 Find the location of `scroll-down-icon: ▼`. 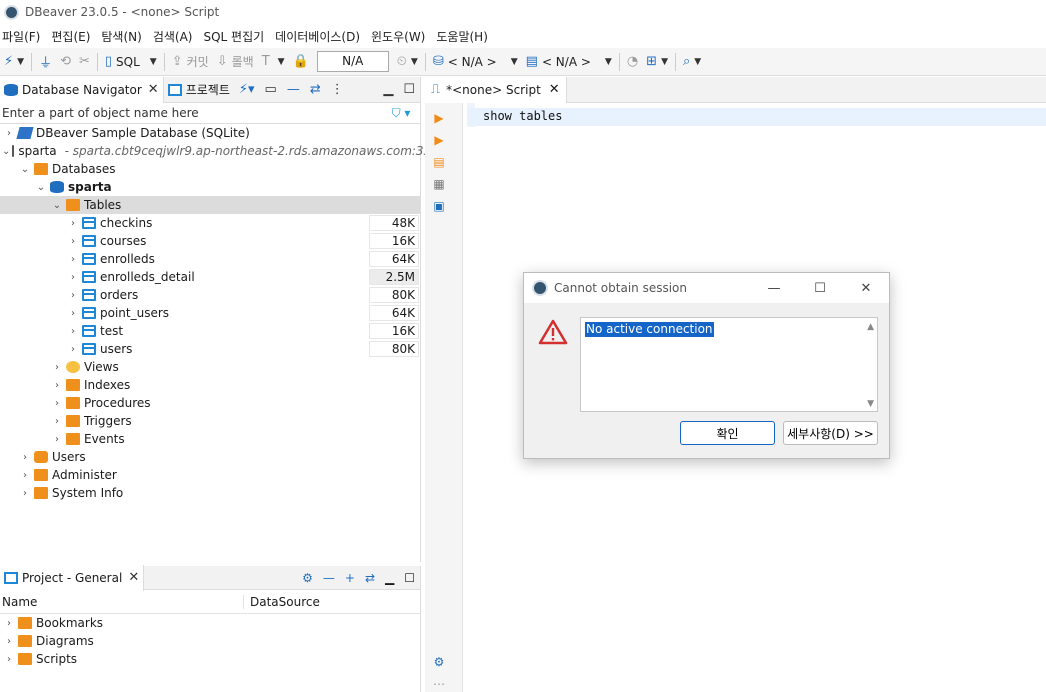

scroll-down-icon: ▼ is located at coordinates (870, 404).